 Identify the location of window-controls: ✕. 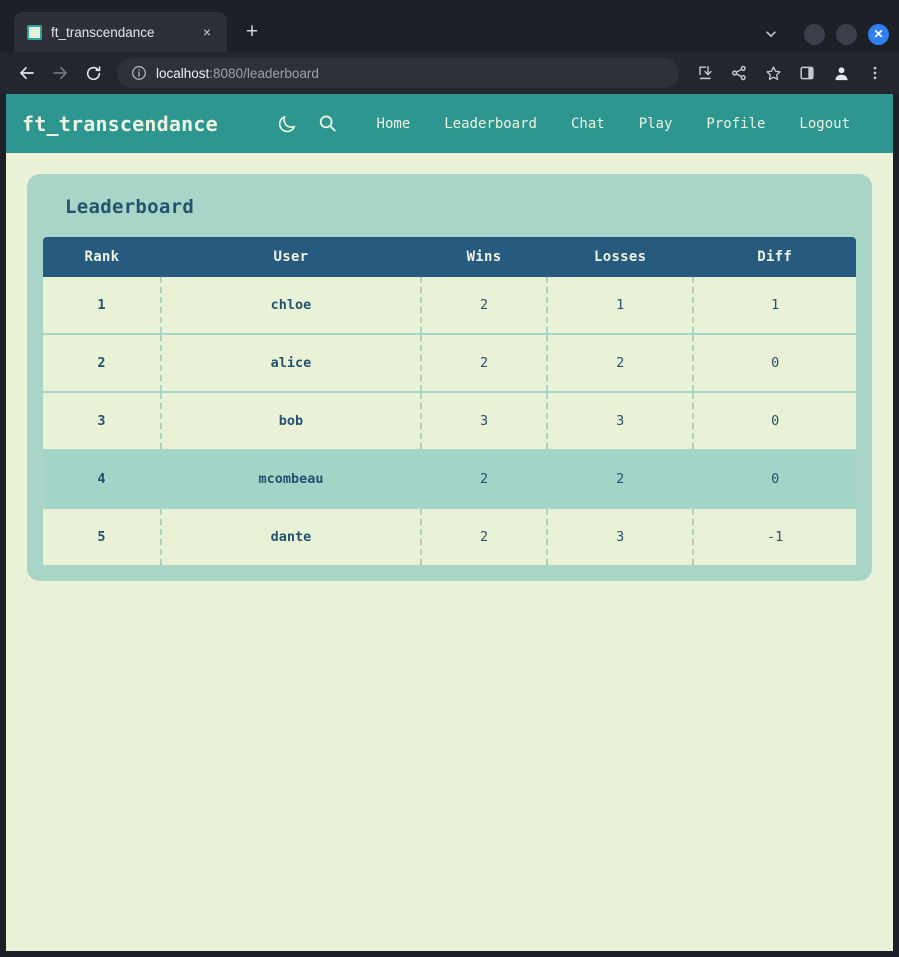
(824, 34).